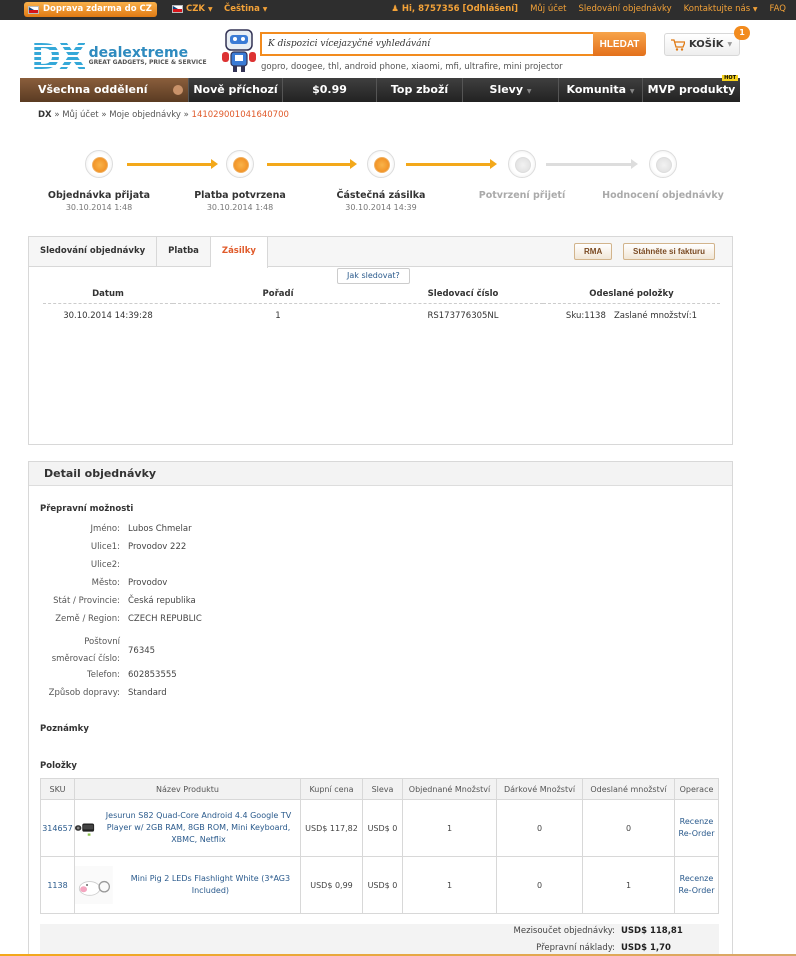  Describe the element at coordinates (381, 207) in the screenshot. I see `step-date: 30.10.2014 14:39` at that location.